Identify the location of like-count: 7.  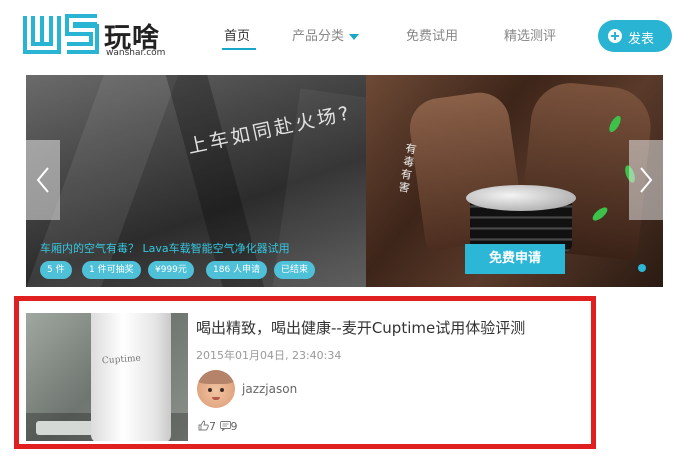
(212, 426).